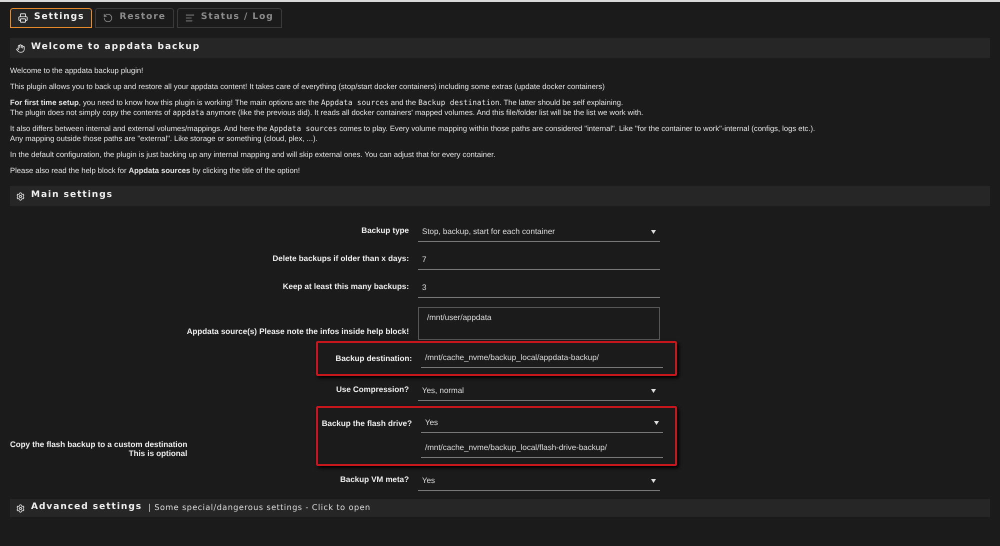 This screenshot has height=546, width=1000. Describe the element at coordinates (539, 323) in the screenshot. I see `text-area: /mnt/user/appdata` at that location.